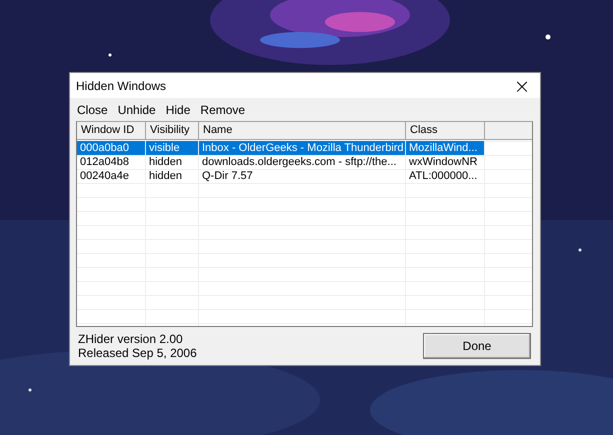  Describe the element at coordinates (137, 353) in the screenshot. I see `release-date-text: Released Sep 5, 2006` at that location.